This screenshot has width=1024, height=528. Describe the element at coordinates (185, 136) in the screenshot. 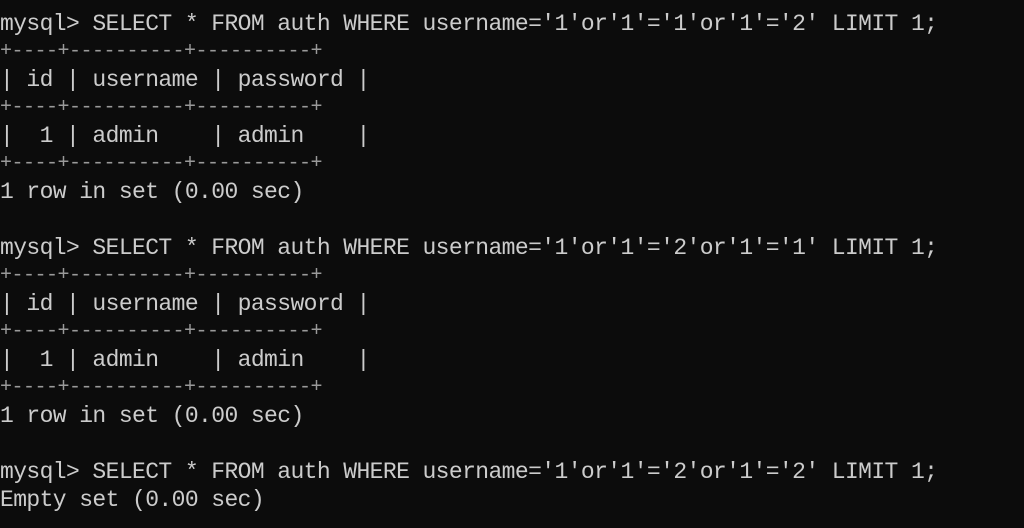

I see `query-1-table-row: | 1 | admin | admin |` at that location.